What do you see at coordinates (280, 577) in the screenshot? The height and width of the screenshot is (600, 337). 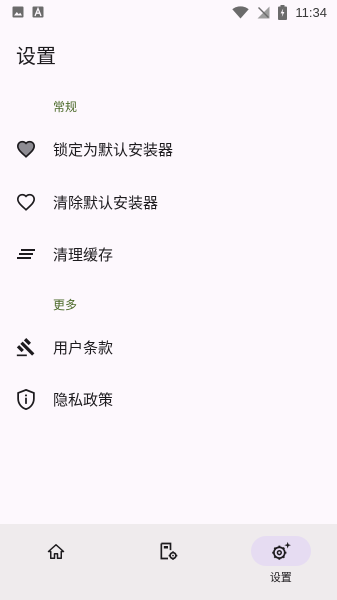 I see `nav-settings-label: 设置` at bounding box center [280, 577].